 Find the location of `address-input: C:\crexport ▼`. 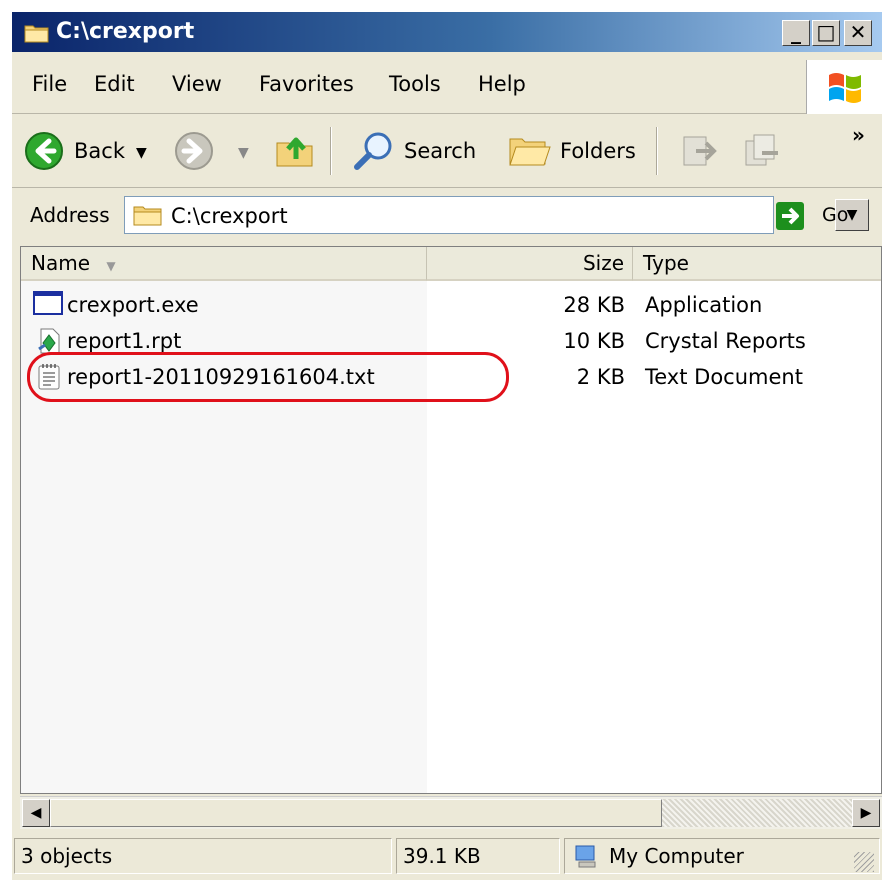

address-input: C:\crexport ▼ is located at coordinates (496, 215).